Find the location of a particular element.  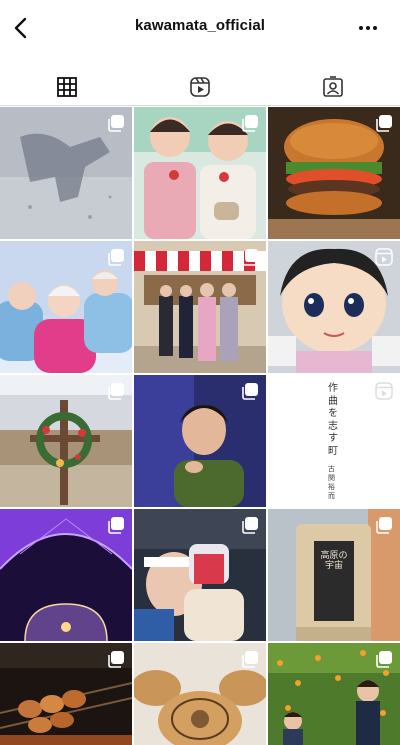

tab-posts is located at coordinates (66, 87).